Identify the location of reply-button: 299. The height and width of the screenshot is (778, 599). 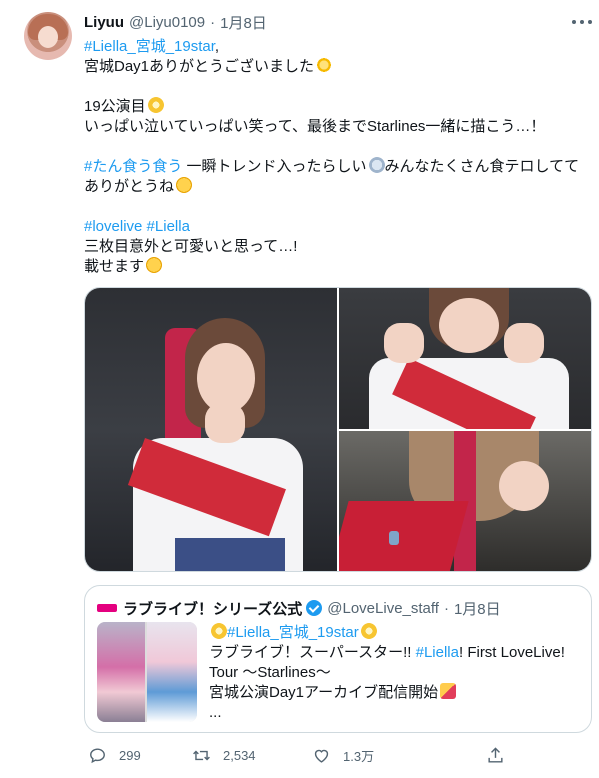
(114, 755).